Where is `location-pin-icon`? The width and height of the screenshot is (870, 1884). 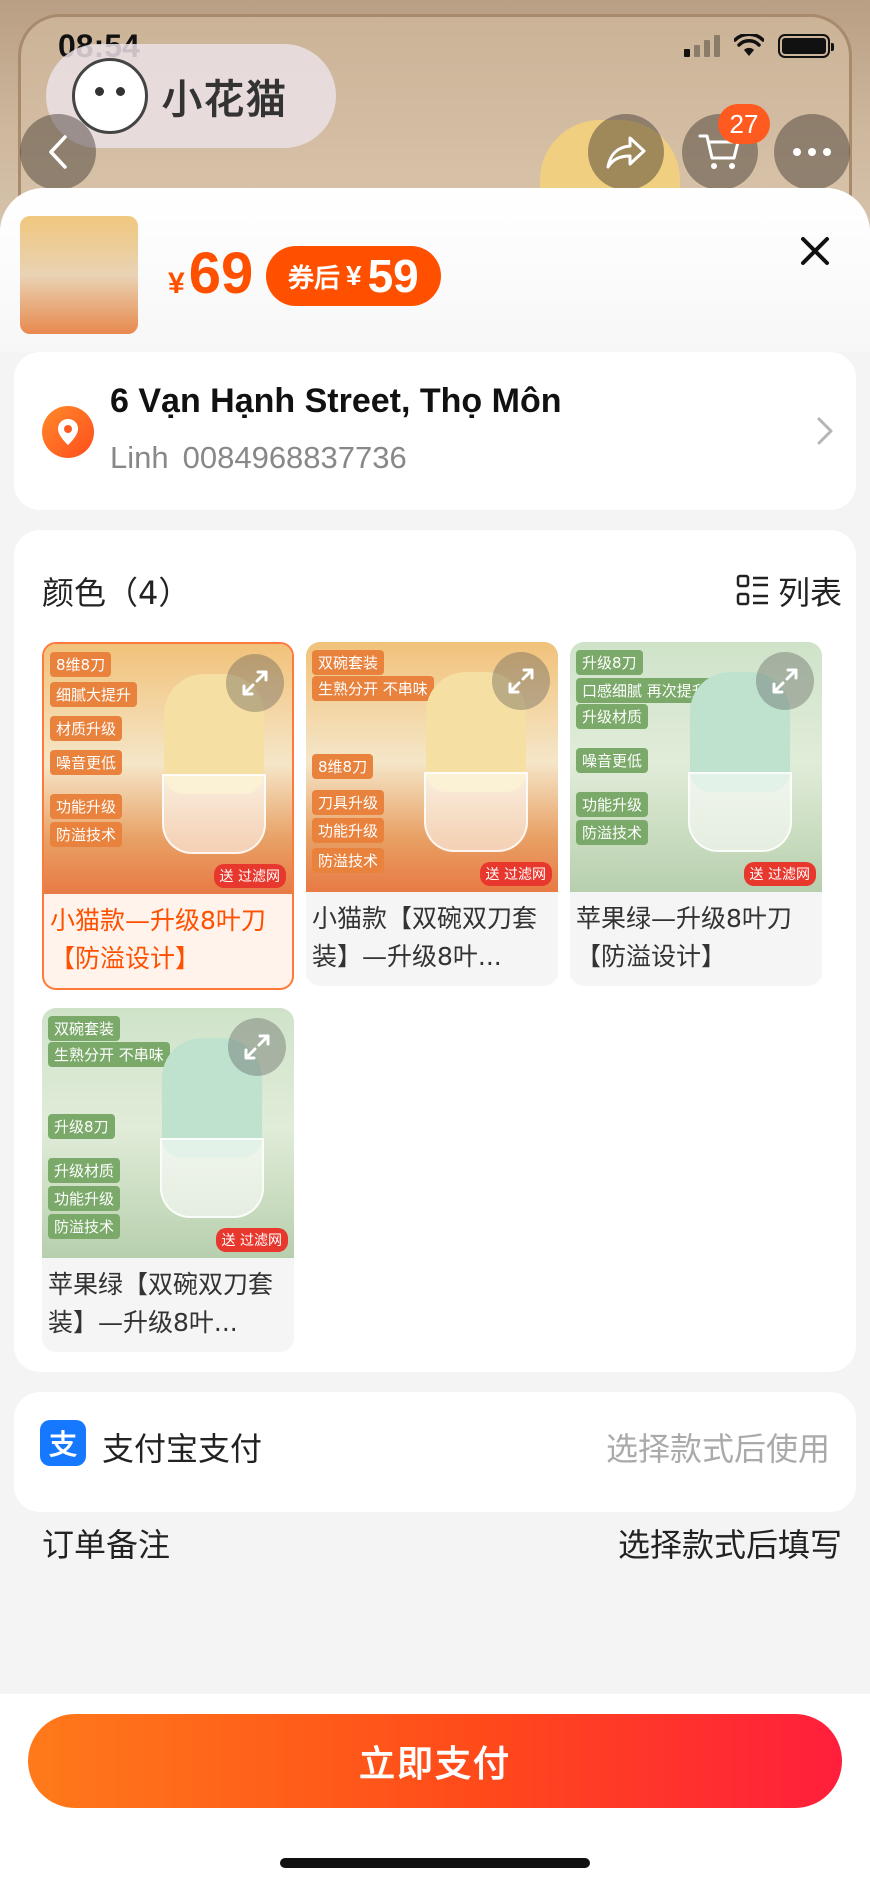
location-pin-icon is located at coordinates (68, 432).